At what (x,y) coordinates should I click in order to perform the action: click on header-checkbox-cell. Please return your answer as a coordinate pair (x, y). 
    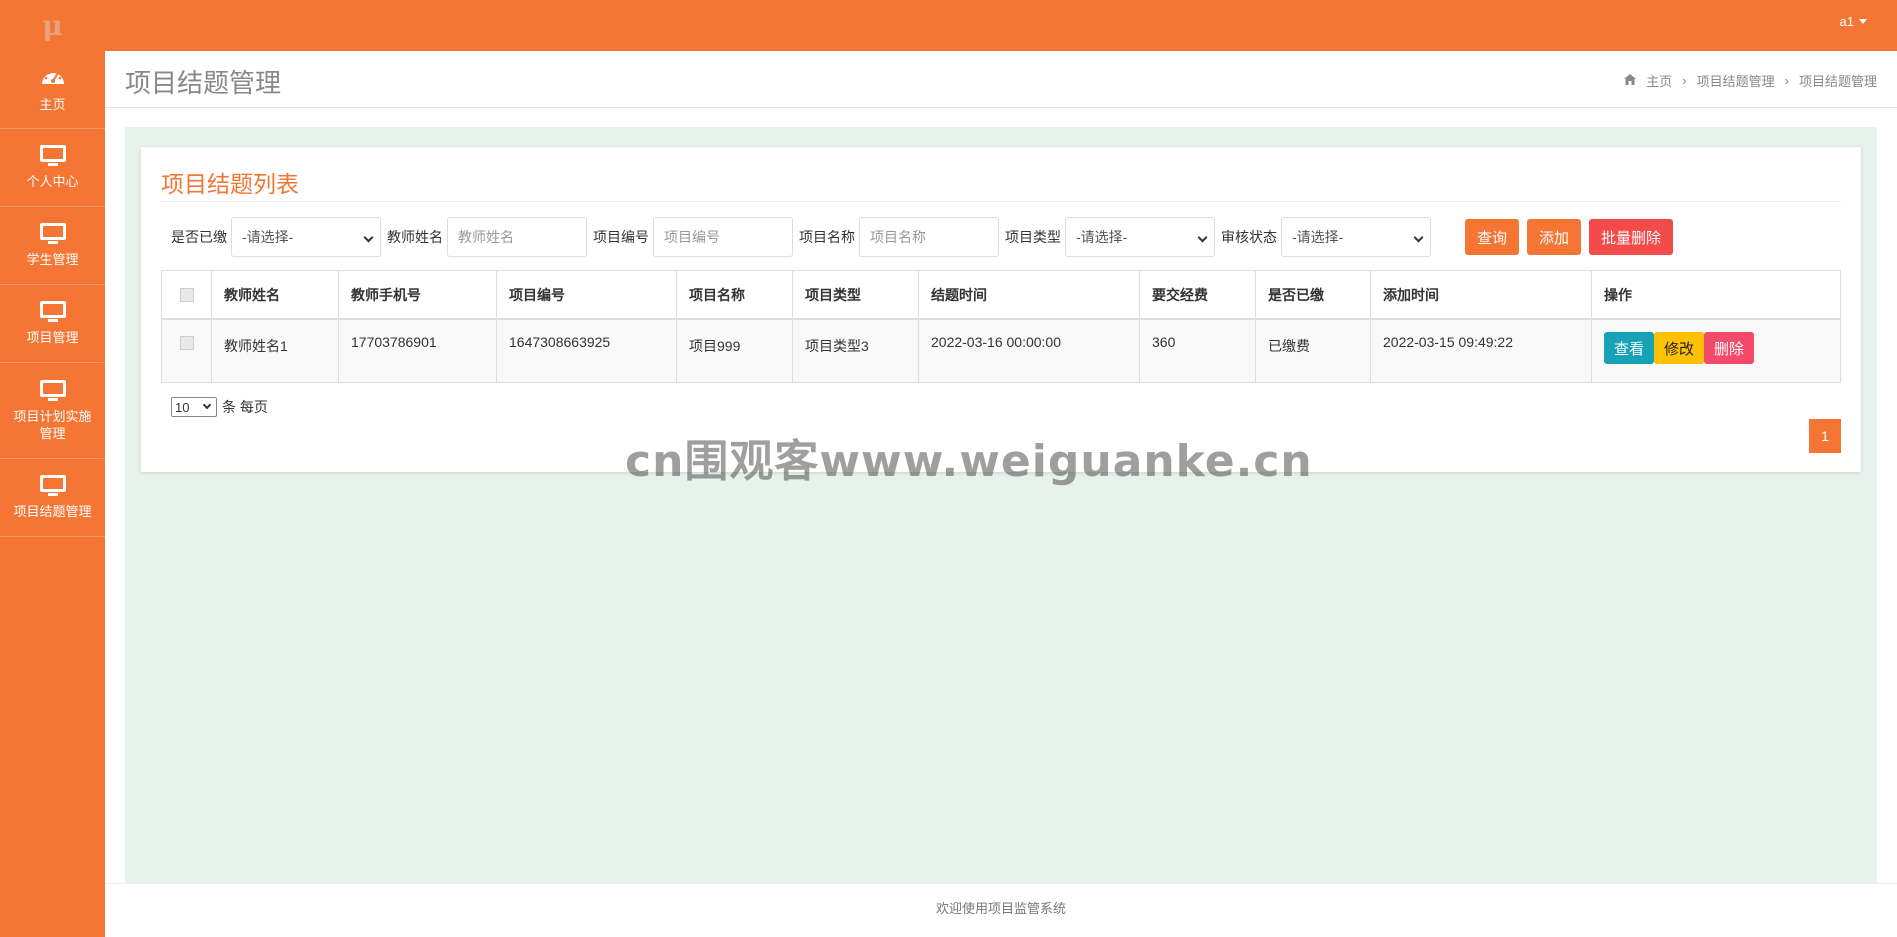
    Looking at the image, I should click on (187, 294).